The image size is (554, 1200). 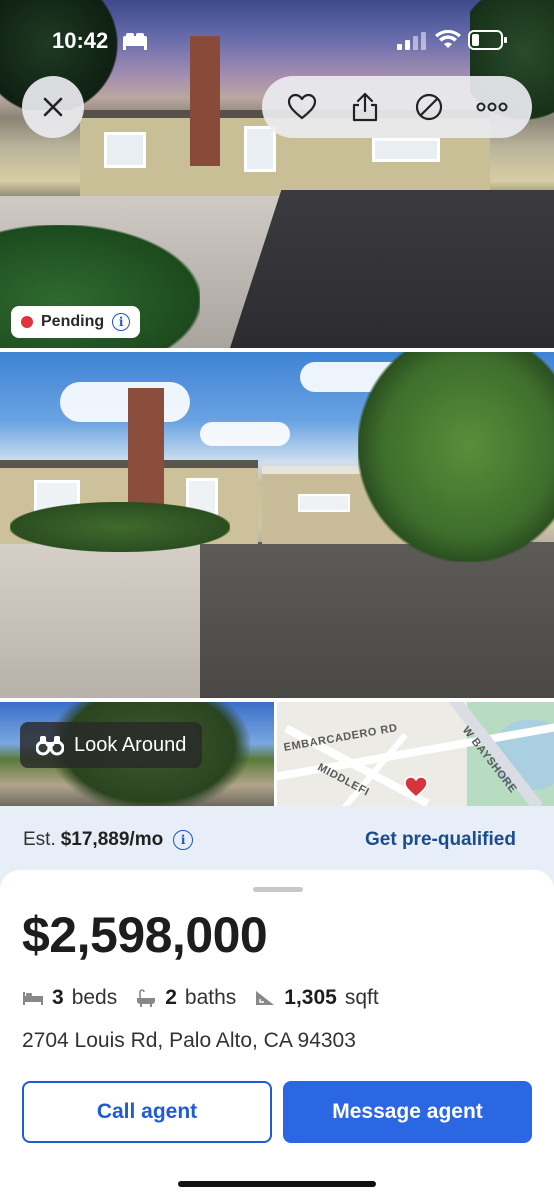 I want to click on share-icon, so click(x=365, y=107).